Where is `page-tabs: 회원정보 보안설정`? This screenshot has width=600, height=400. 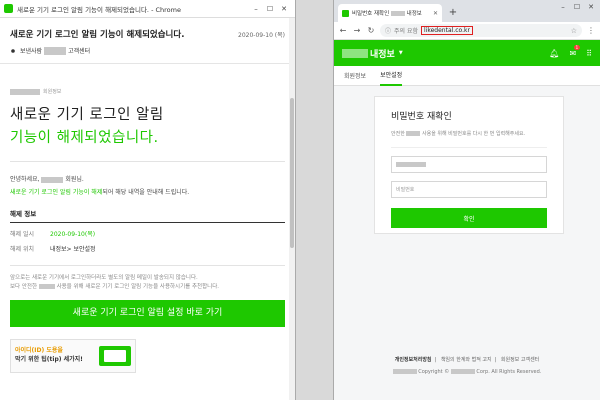 page-tabs: 회원정보 보안설정 is located at coordinates (467, 76).